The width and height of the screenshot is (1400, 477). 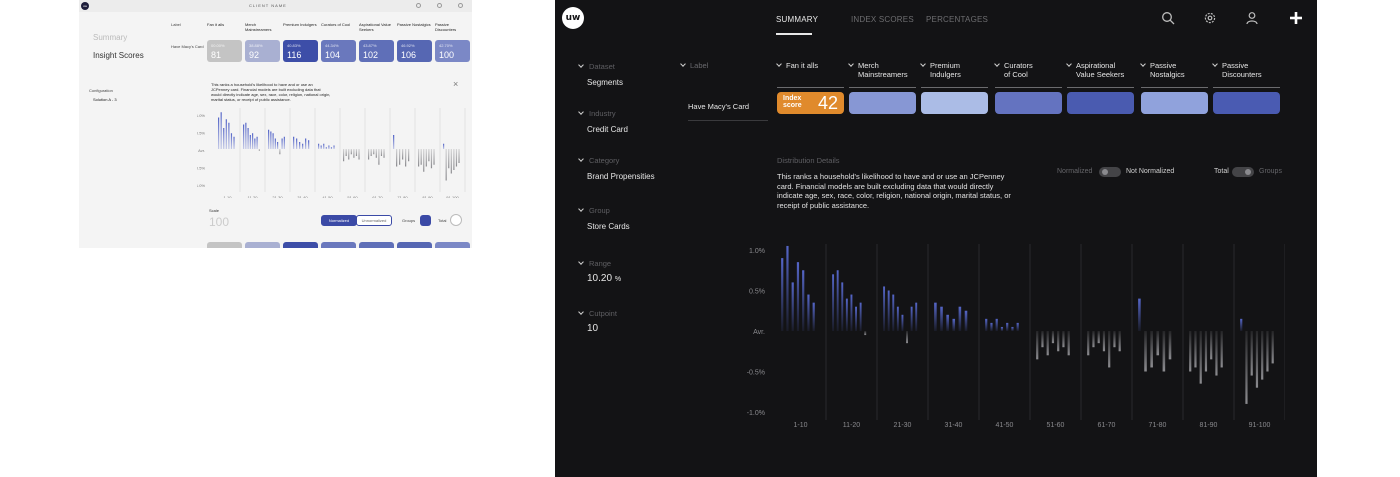 I want to click on sidebar-group-label: Group, so click(x=594, y=210).